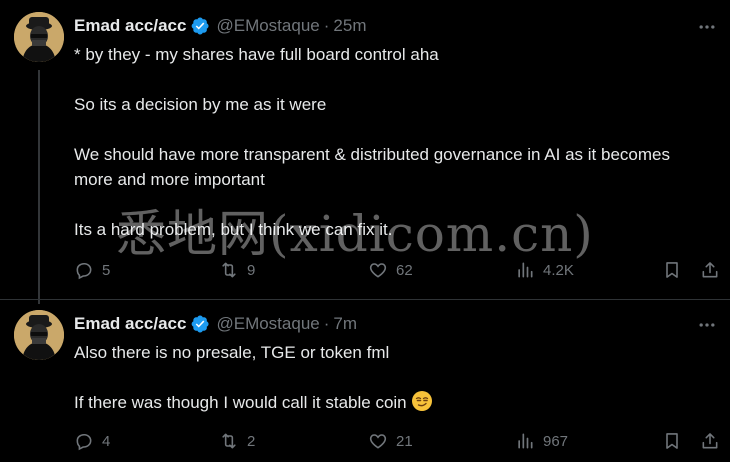 This screenshot has width=730, height=462. I want to click on tweet-header: Emad acc/acc @EMostaque · 7m, so click(215, 324).